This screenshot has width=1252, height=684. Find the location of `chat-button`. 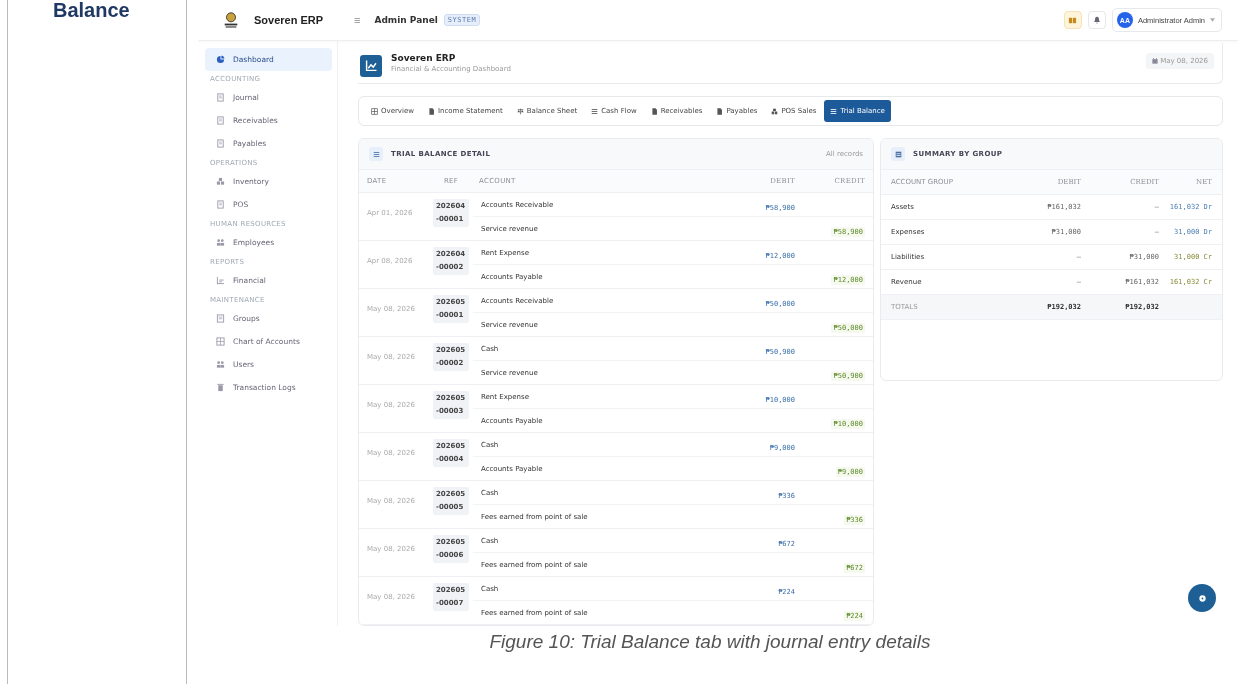

chat-button is located at coordinates (1202, 598).